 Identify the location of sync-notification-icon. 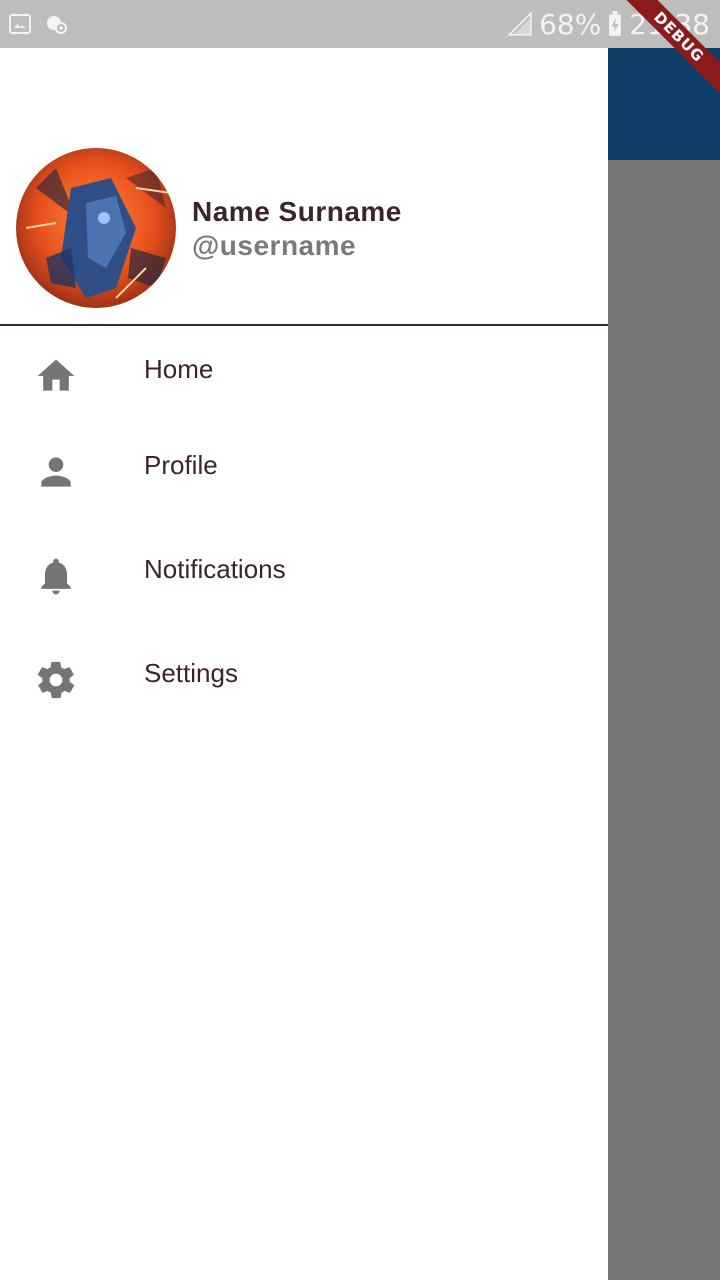
(57, 25).